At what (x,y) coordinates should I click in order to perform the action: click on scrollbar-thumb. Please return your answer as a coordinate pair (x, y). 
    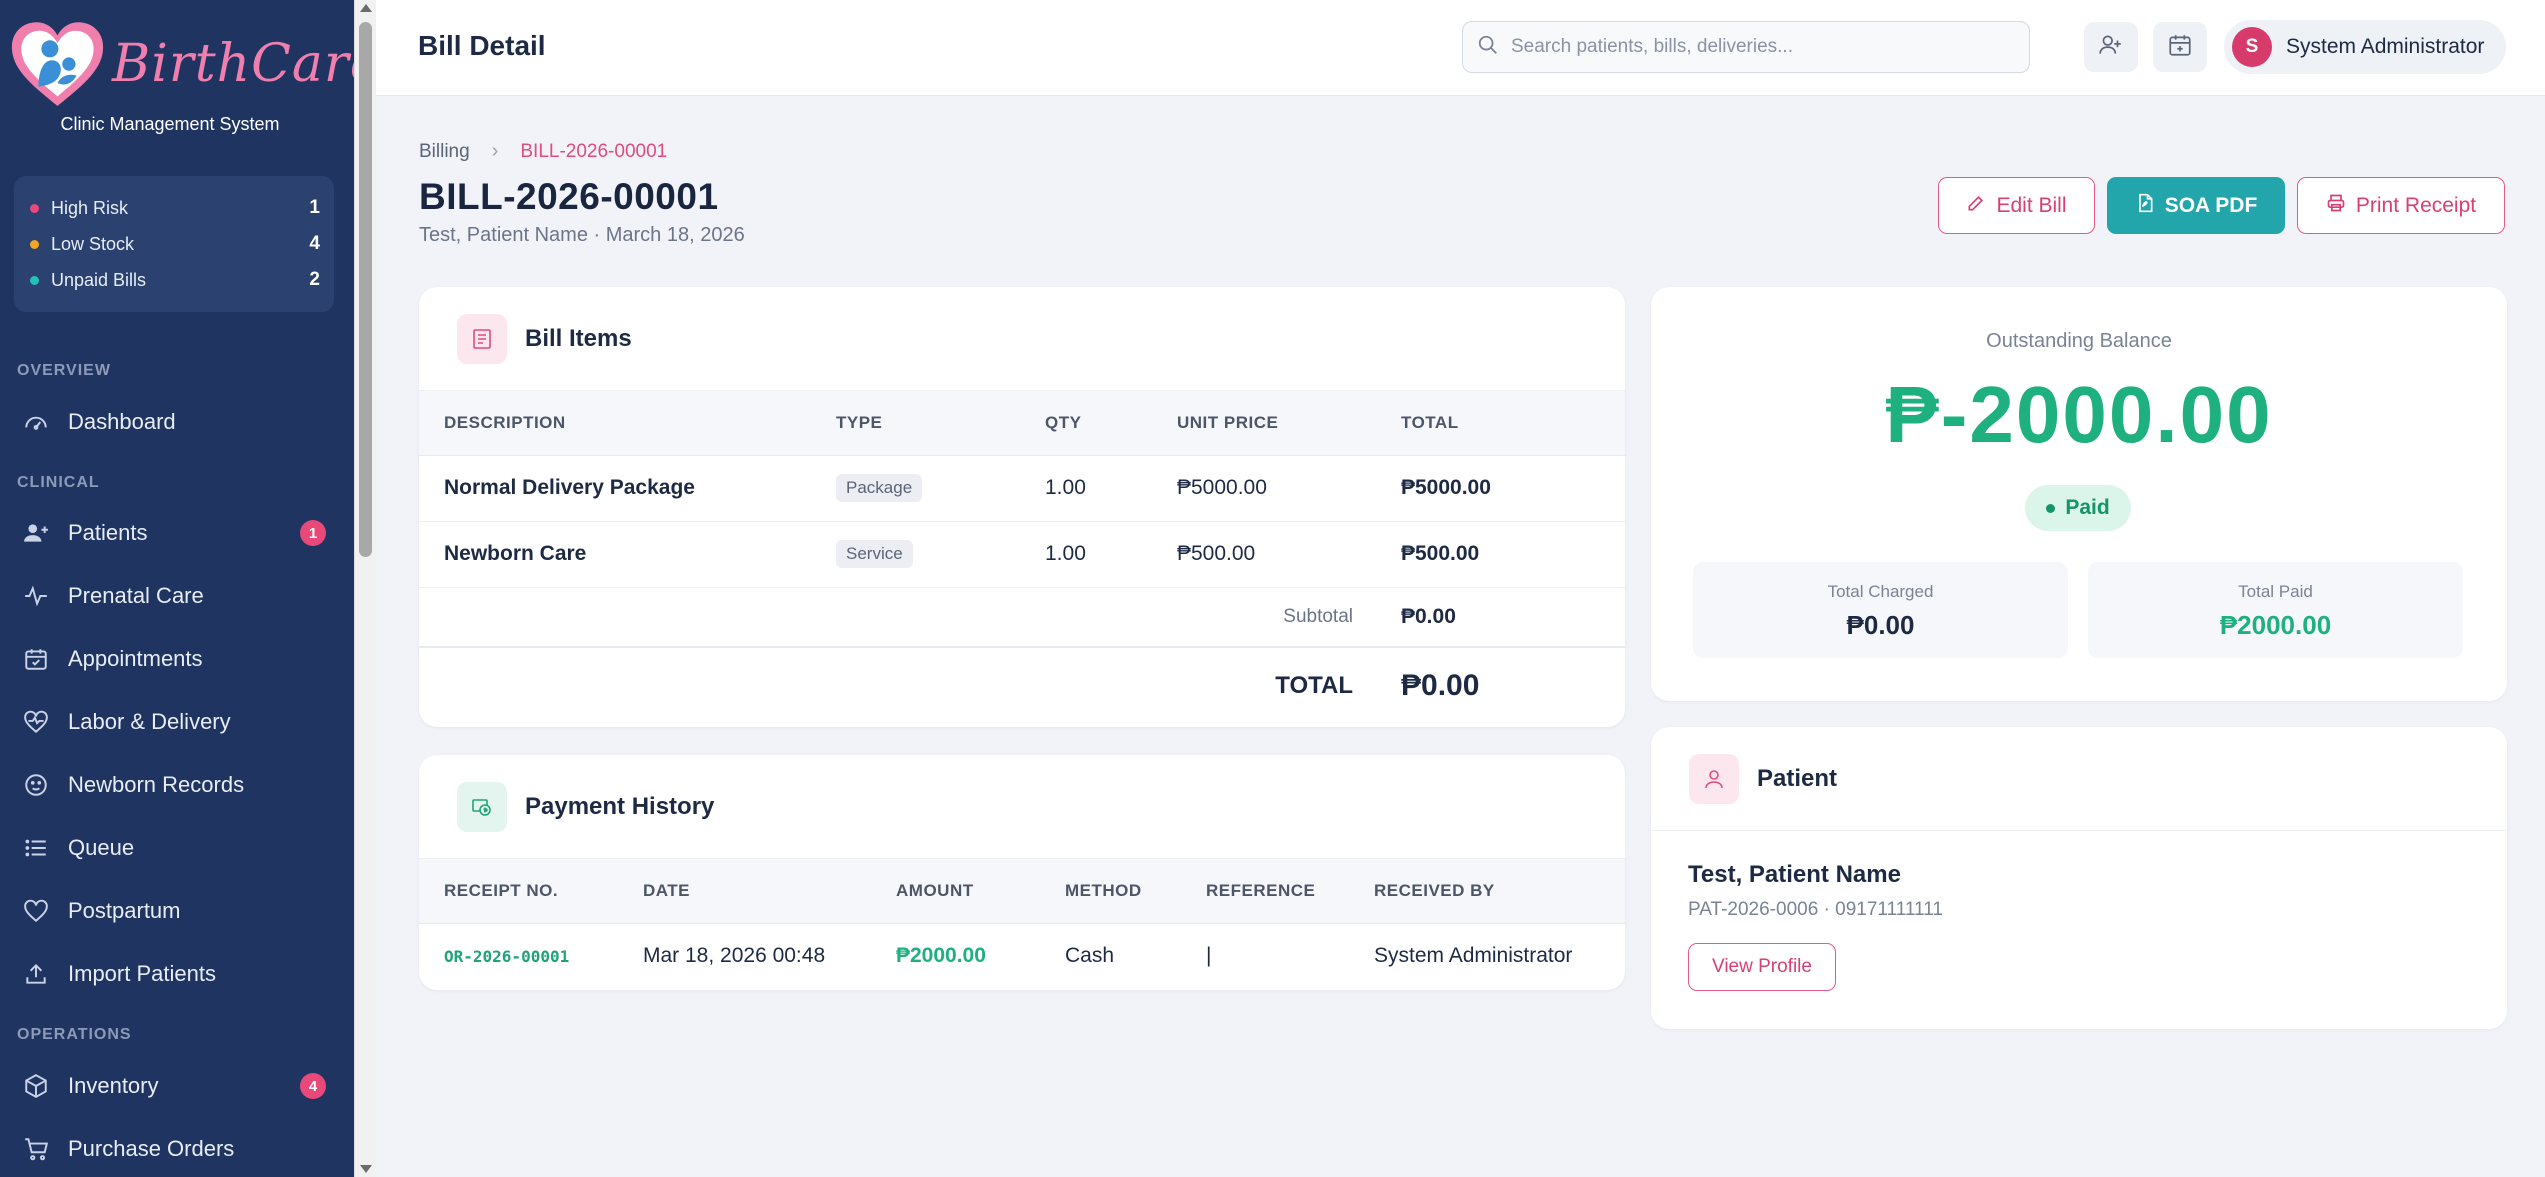
    Looking at the image, I should click on (365, 289).